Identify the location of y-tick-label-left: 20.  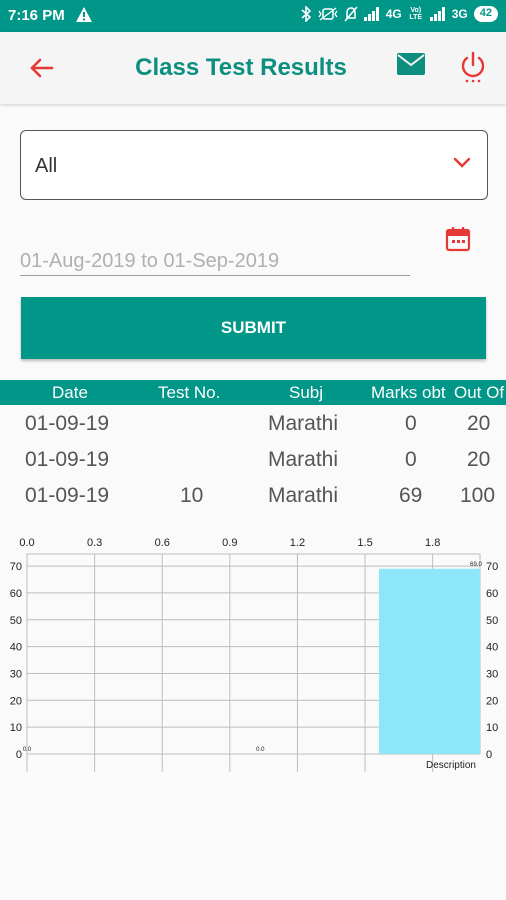
(16, 701).